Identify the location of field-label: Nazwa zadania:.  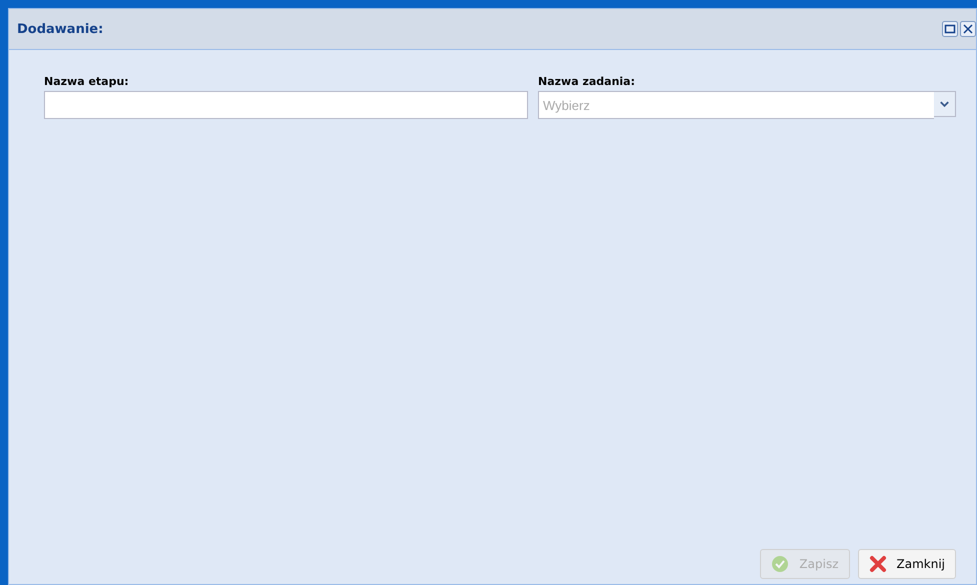
(587, 81).